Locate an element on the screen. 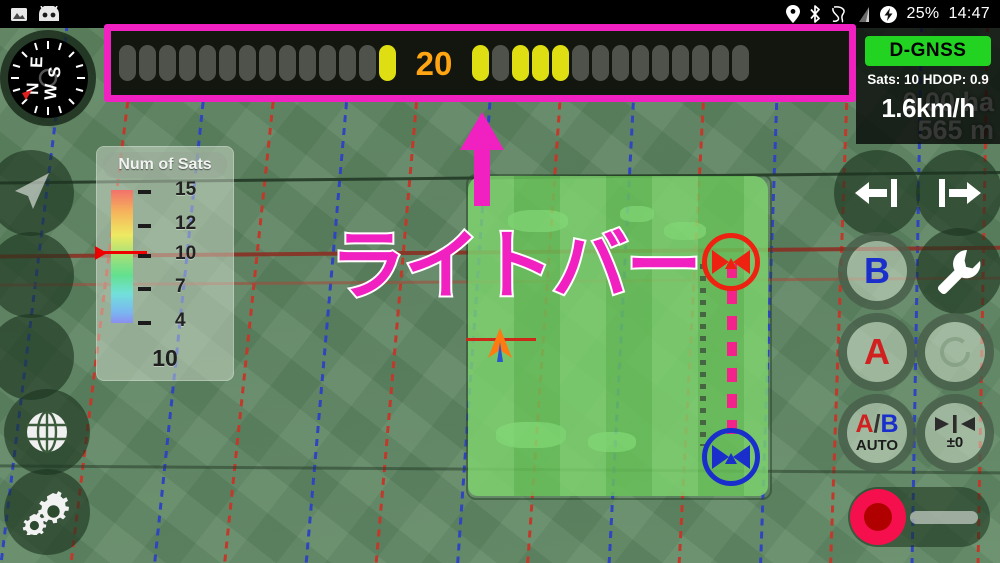  sync-button is located at coordinates (955, 352).